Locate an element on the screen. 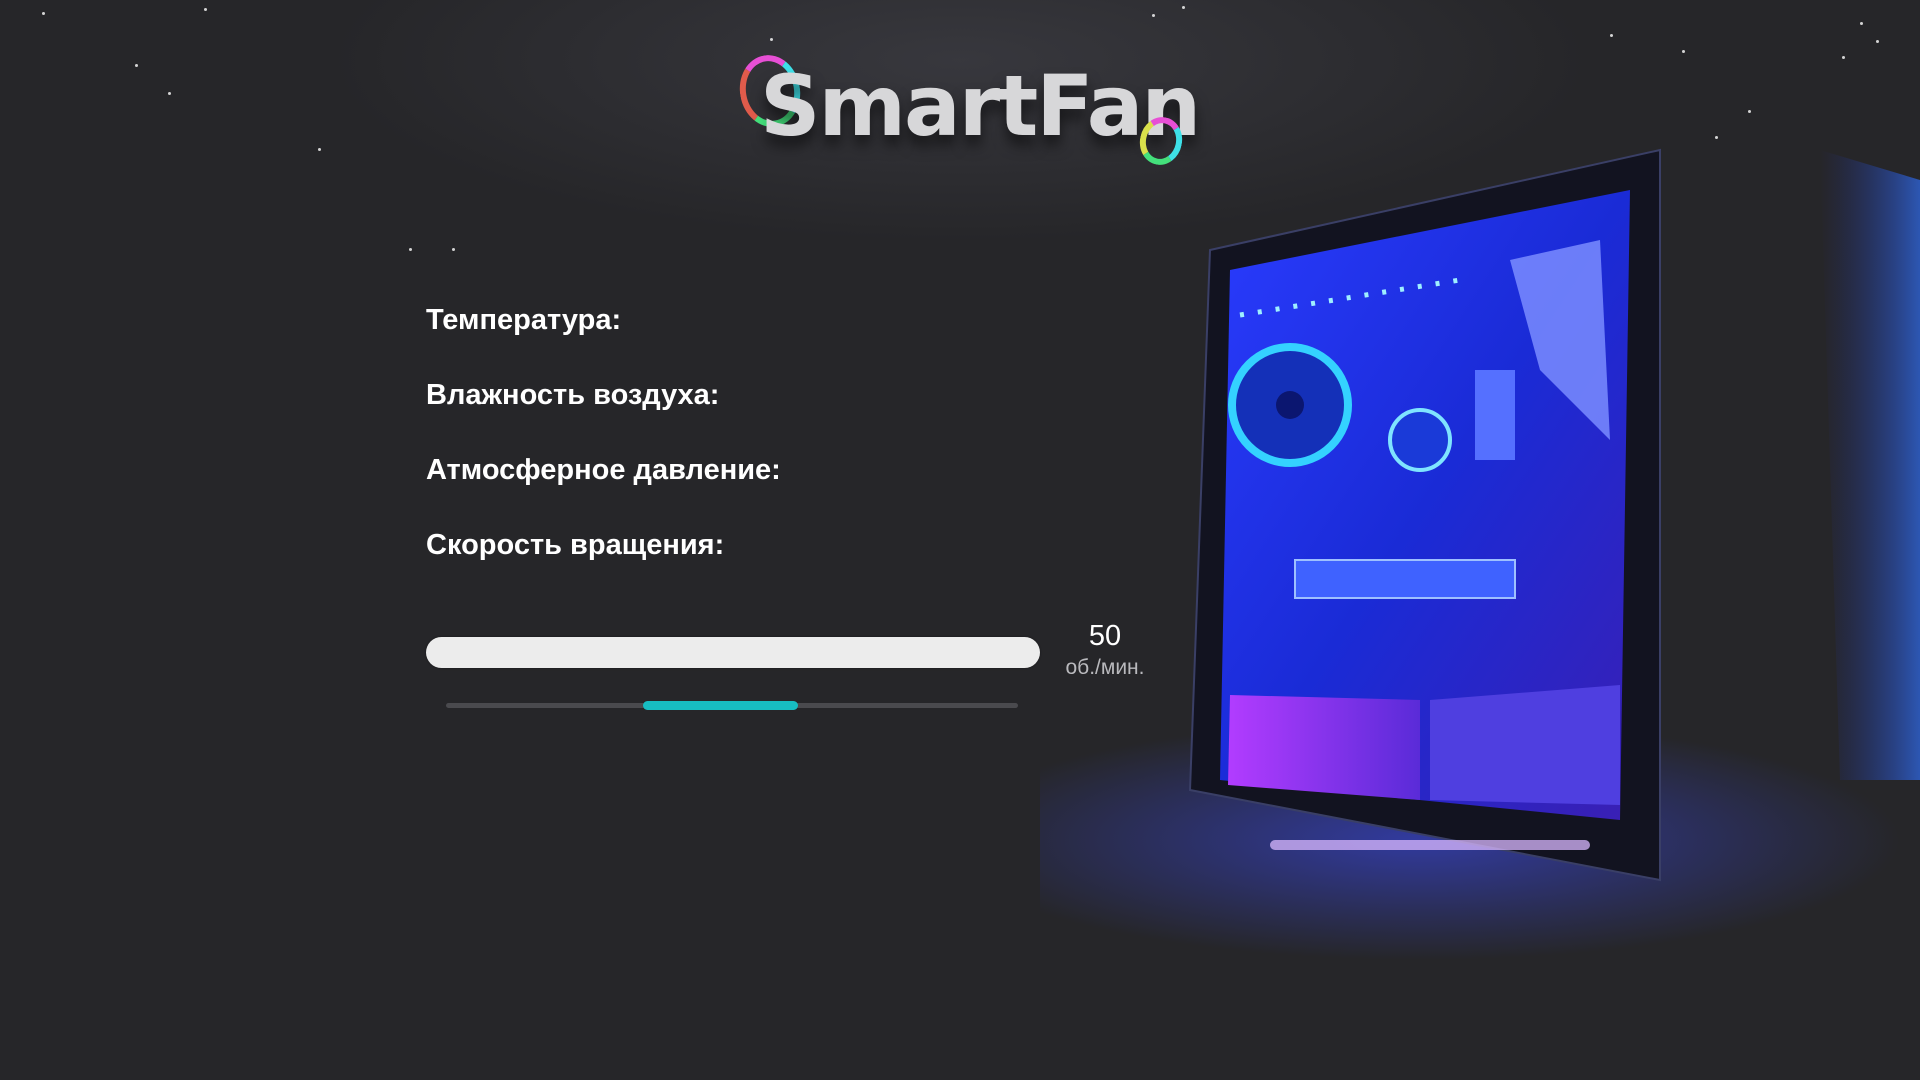  graphics-card is located at coordinates (1405, 579).